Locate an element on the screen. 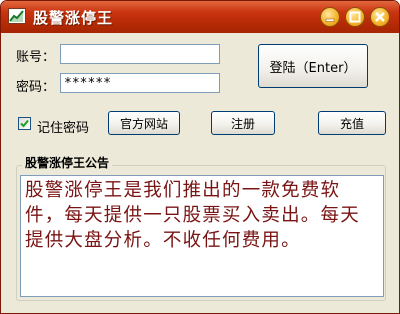 Image resolution: width=400 pixels, height=314 pixels. announcement-title: 股警涨停王公告 is located at coordinates (67, 162).